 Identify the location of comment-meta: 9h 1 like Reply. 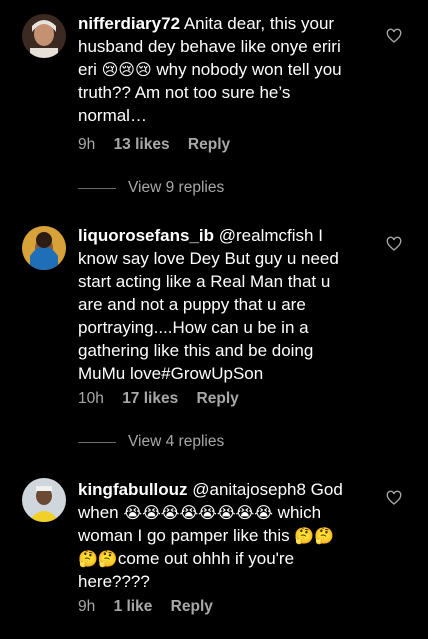
(152, 607).